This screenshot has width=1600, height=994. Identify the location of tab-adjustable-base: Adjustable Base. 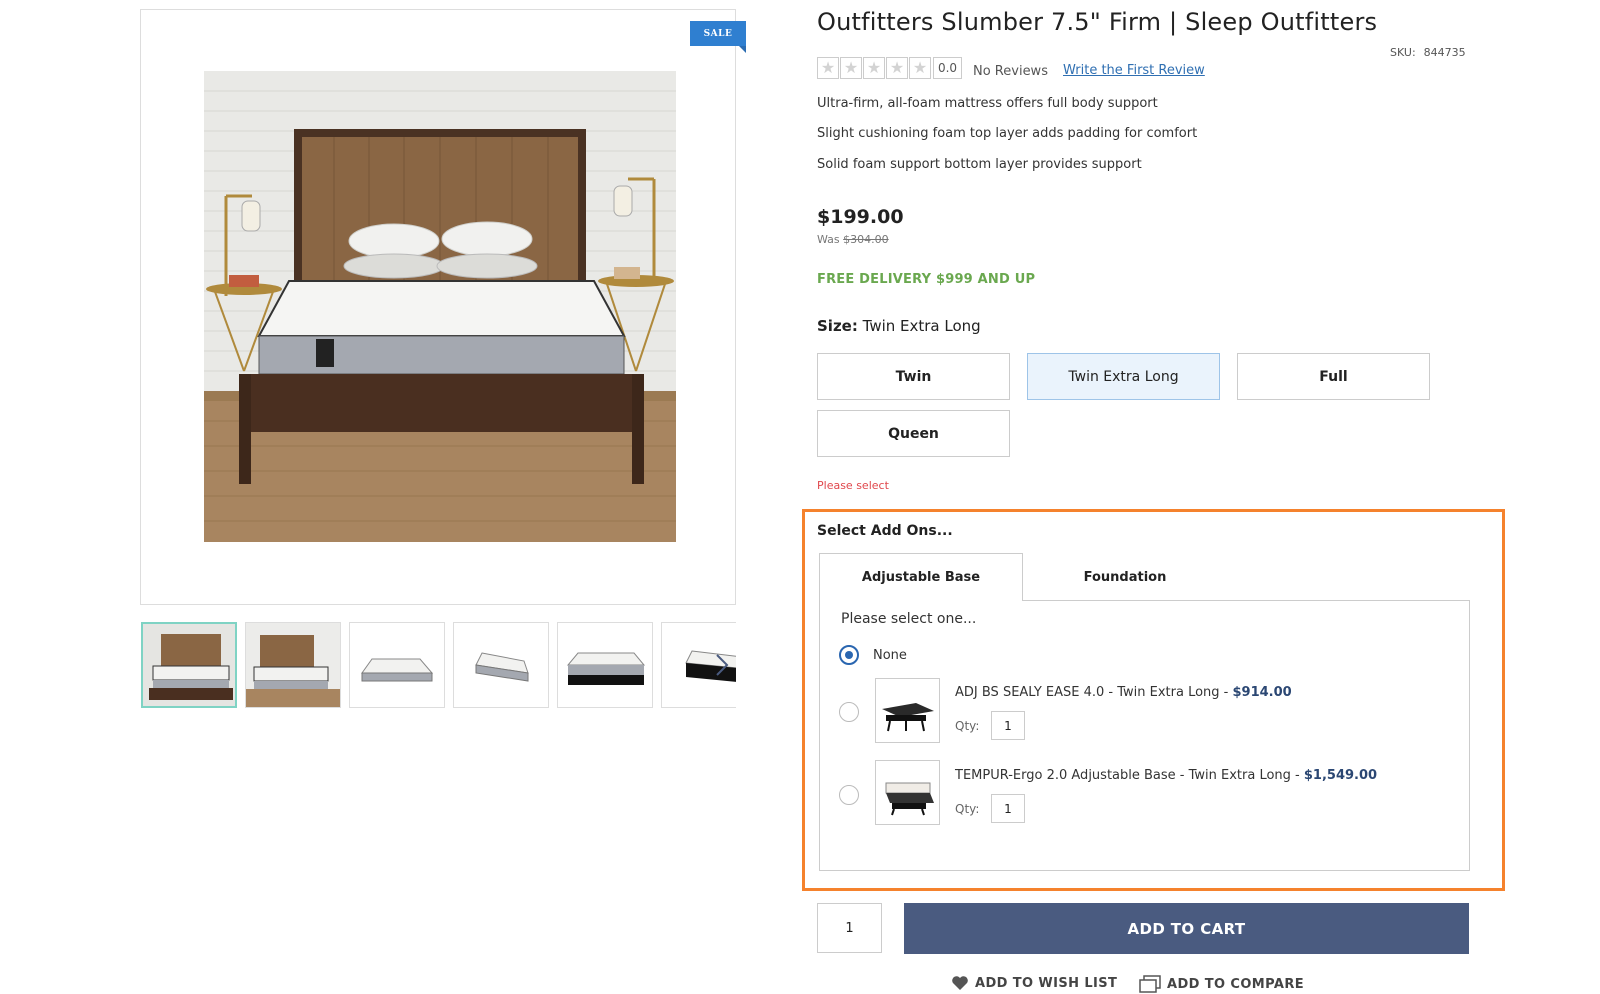
(921, 577).